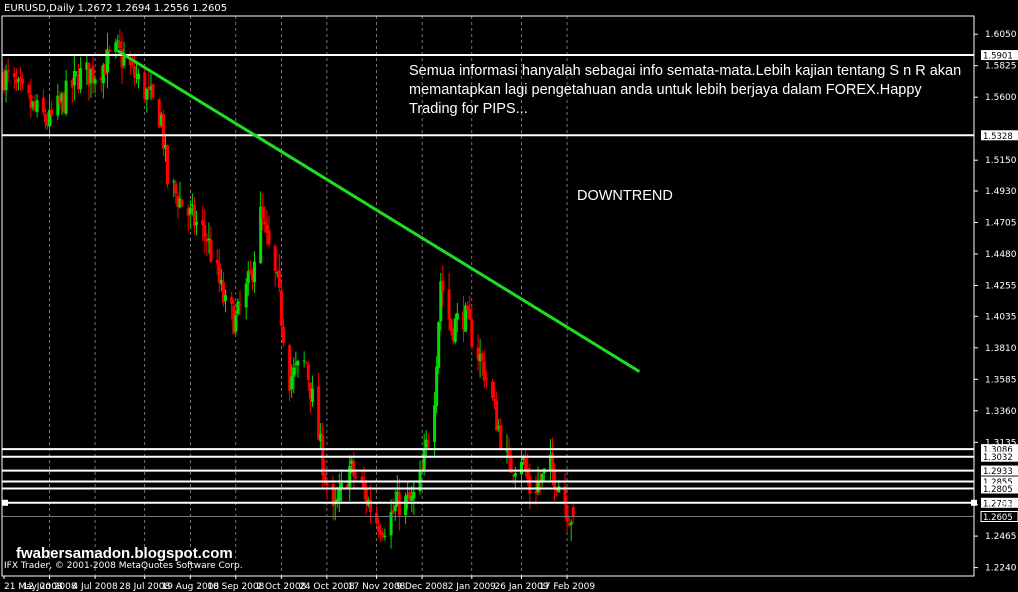 This screenshot has width=1018, height=592. I want to click on level-price-label: 1.5901, so click(998, 57).